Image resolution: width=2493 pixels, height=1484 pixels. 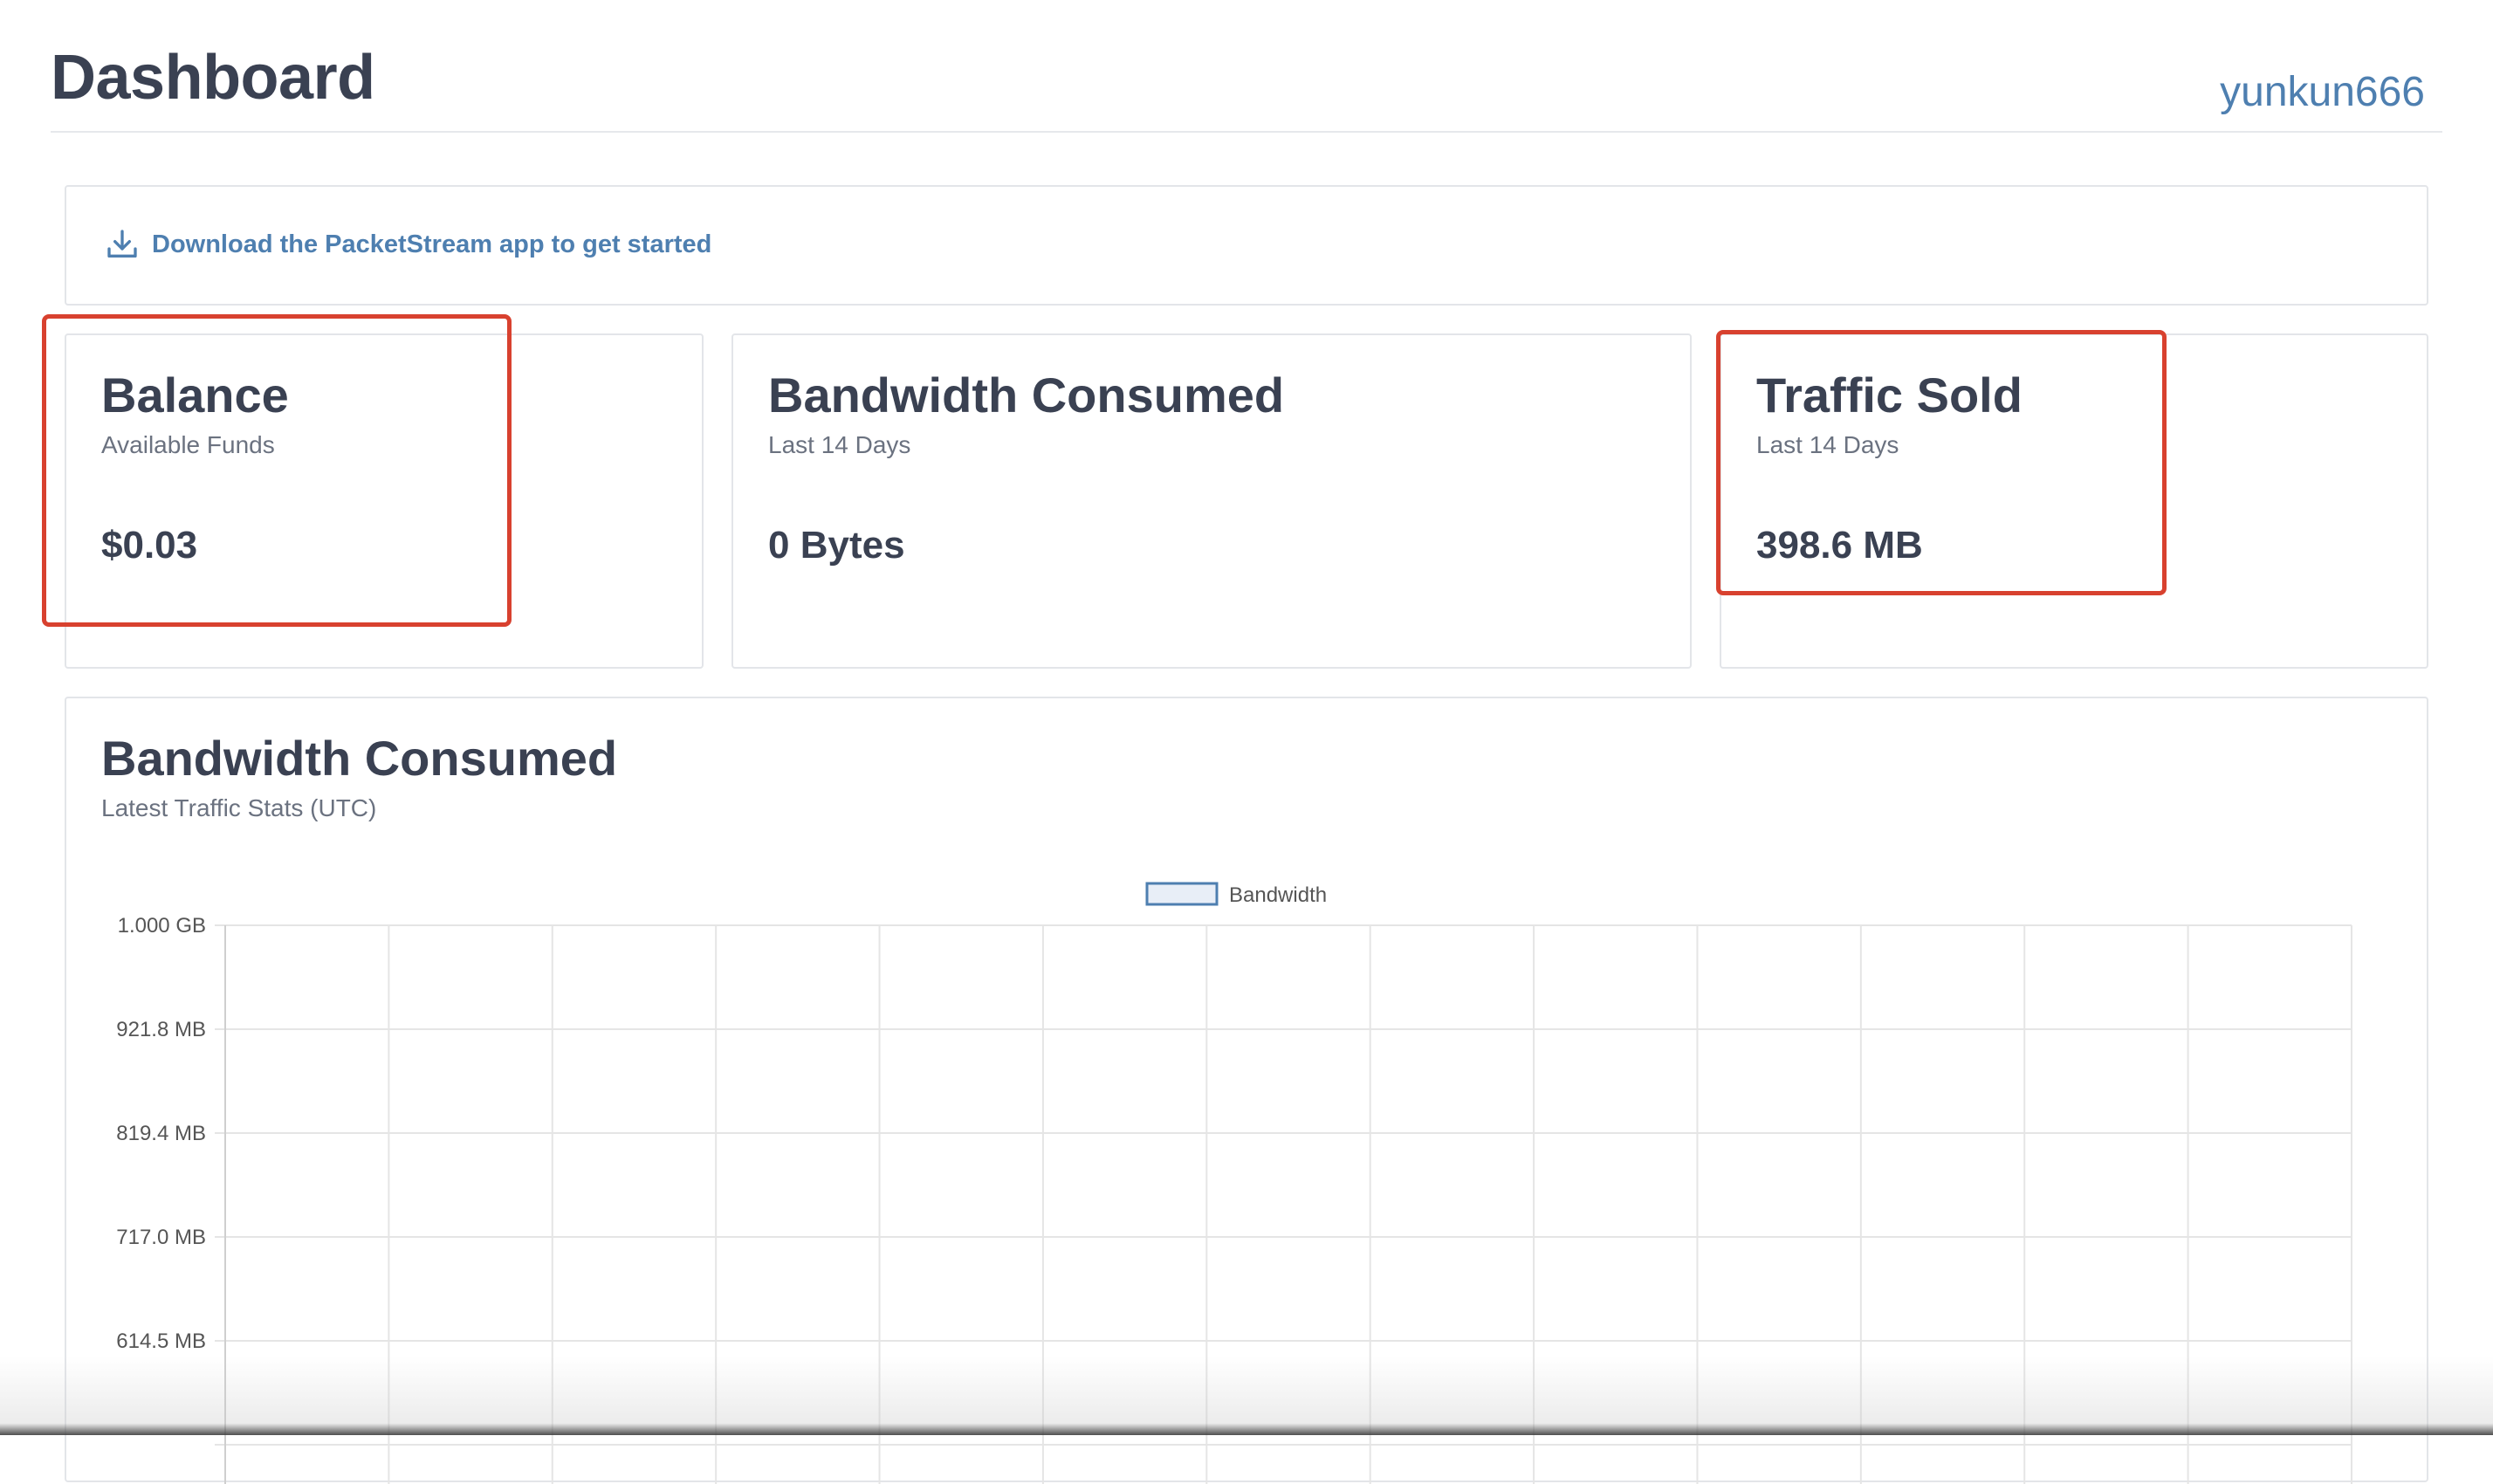 What do you see at coordinates (1278, 895) in the screenshot?
I see `legend-label: Bandwidth` at bounding box center [1278, 895].